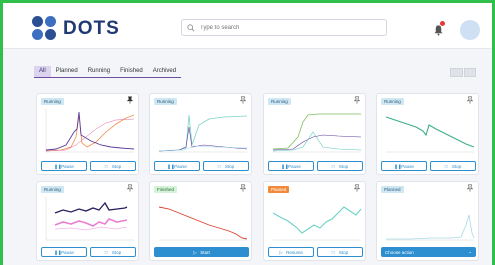 This screenshot has height=265, width=495. I want to click on status-tabs: All Planned Running Finished Archived, so click(108, 72).